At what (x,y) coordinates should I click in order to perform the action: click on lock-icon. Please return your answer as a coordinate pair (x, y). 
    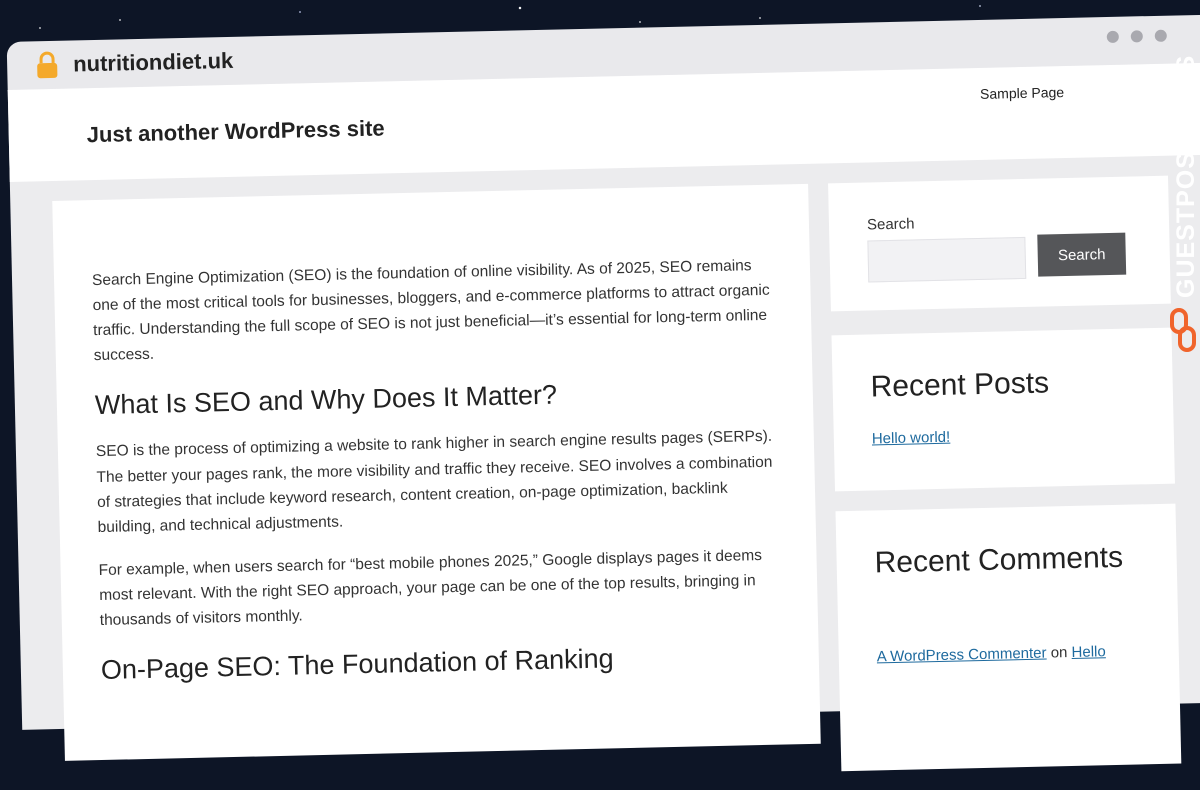
    Looking at the image, I should click on (47, 65).